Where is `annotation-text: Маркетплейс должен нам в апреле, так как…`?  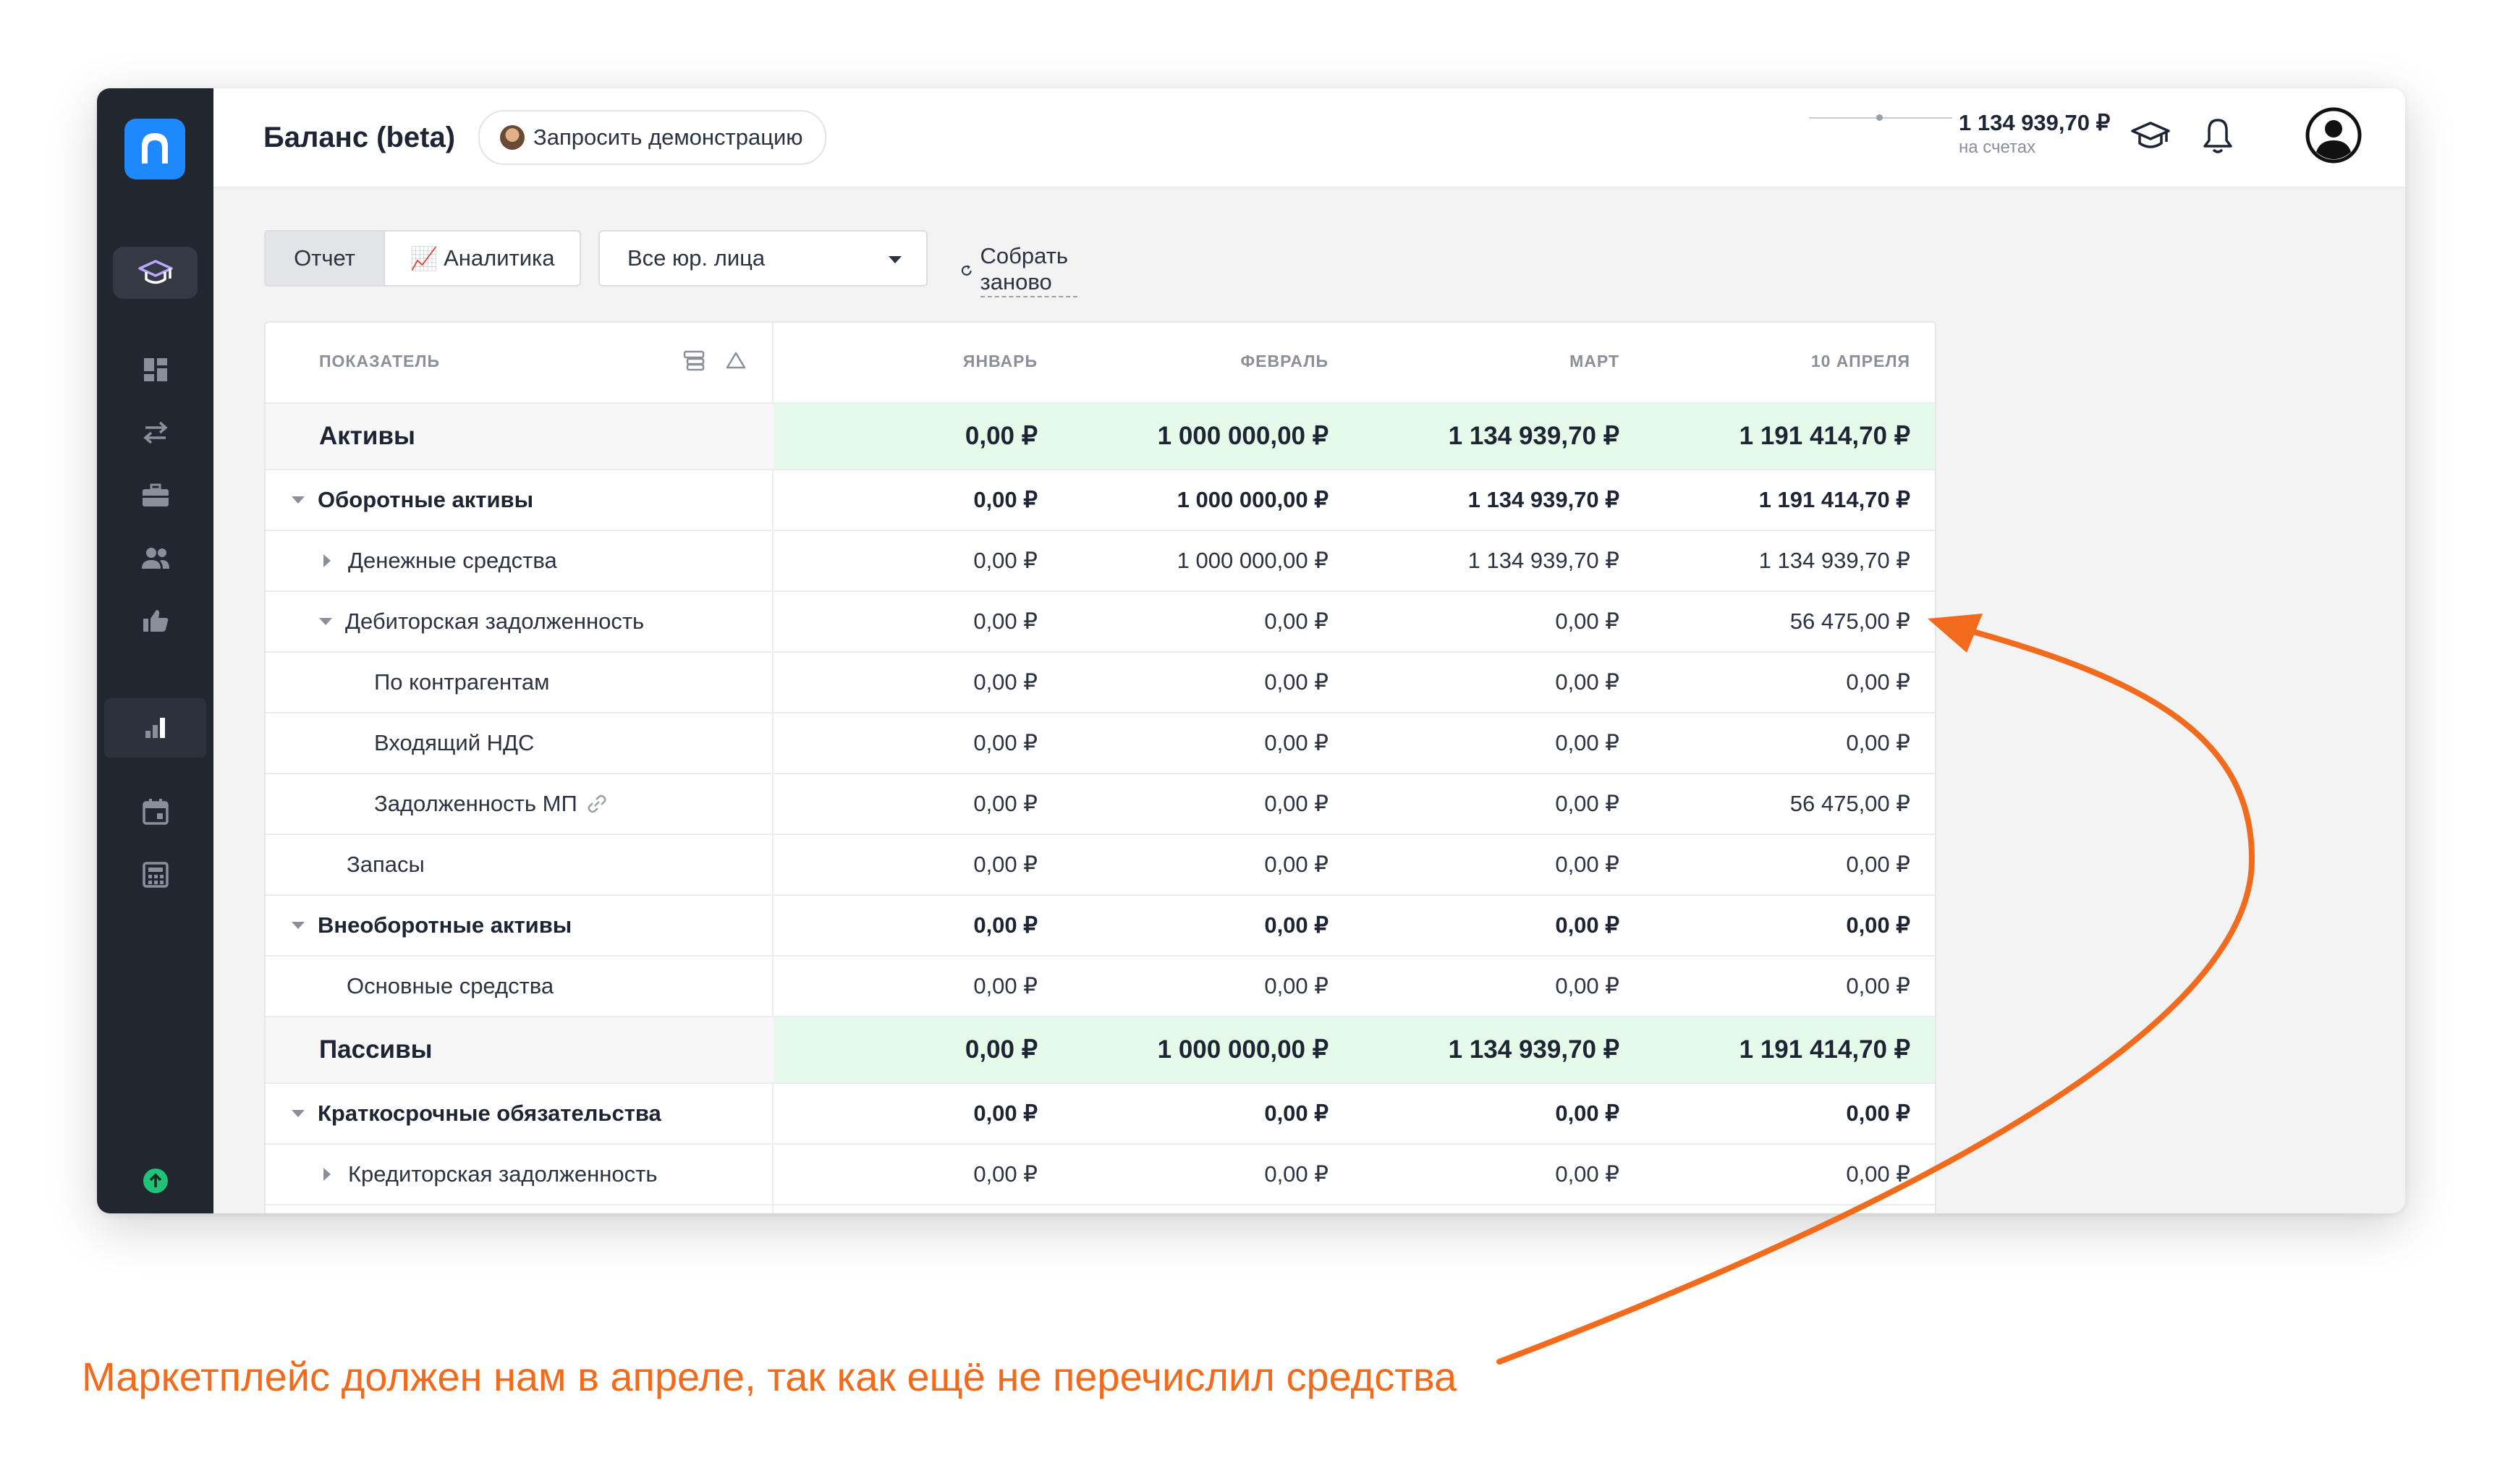 annotation-text: Маркетплейс должен нам в апреле, так как… is located at coordinates (769, 1376).